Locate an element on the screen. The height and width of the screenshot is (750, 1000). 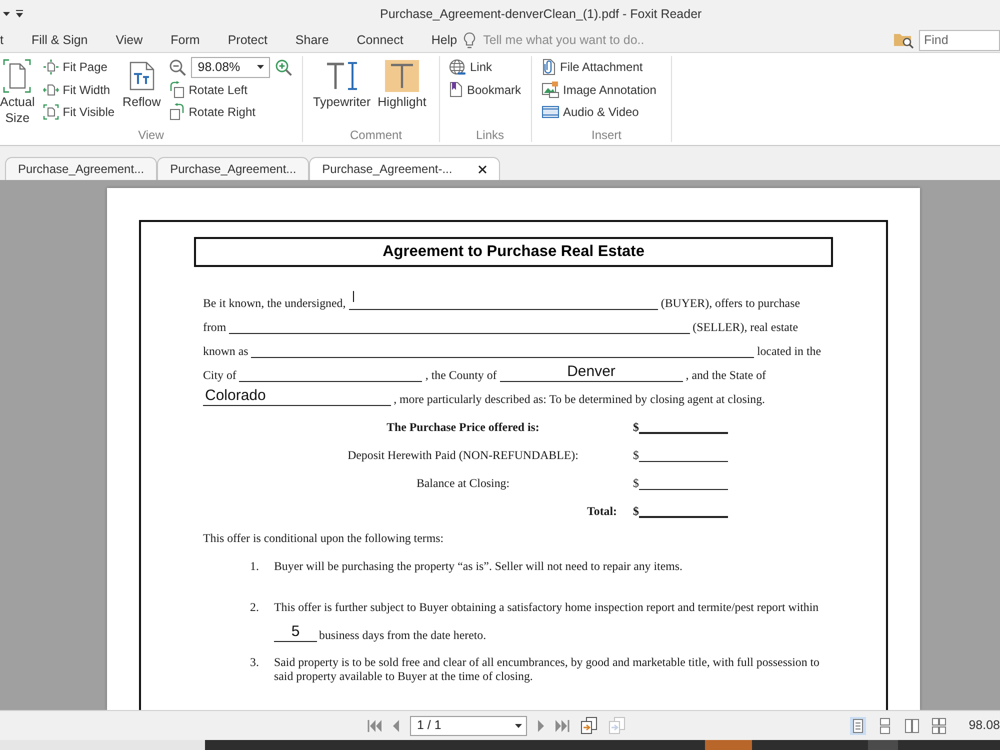
group-label: Links is located at coordinates (490, 135).